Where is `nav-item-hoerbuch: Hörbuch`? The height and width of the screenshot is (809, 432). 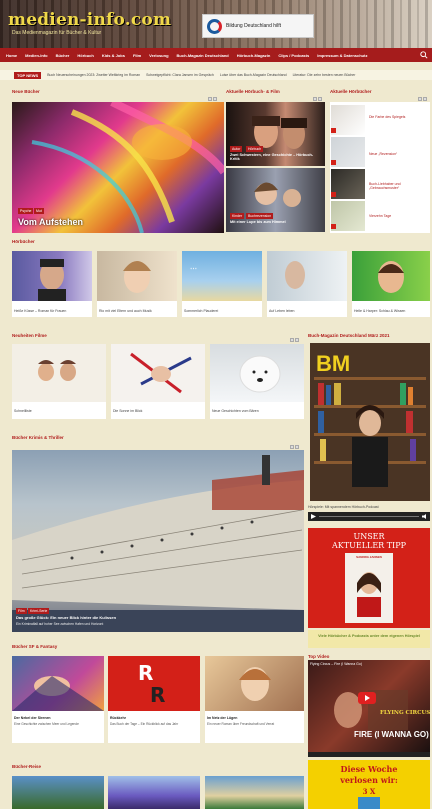 nav-item-hoerbuch: Hörbuch is located at coordinates (85, 55).